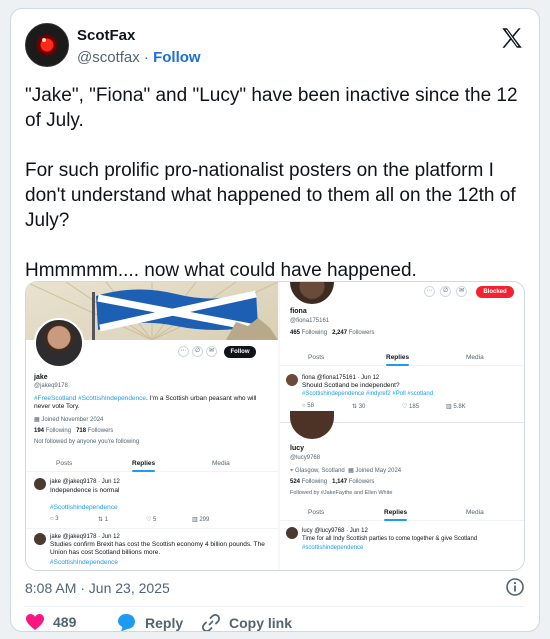  I want to click on jake-tabs: Posts Replies Media, so click(152, 465).